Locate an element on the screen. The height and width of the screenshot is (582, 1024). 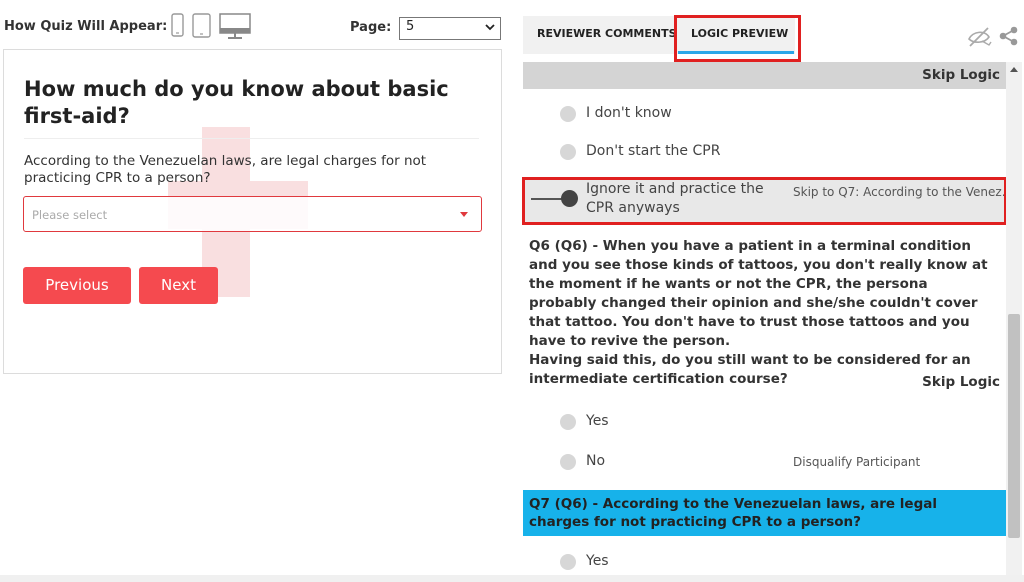
scroll-up-icon is located at coordinates (1014, 69).